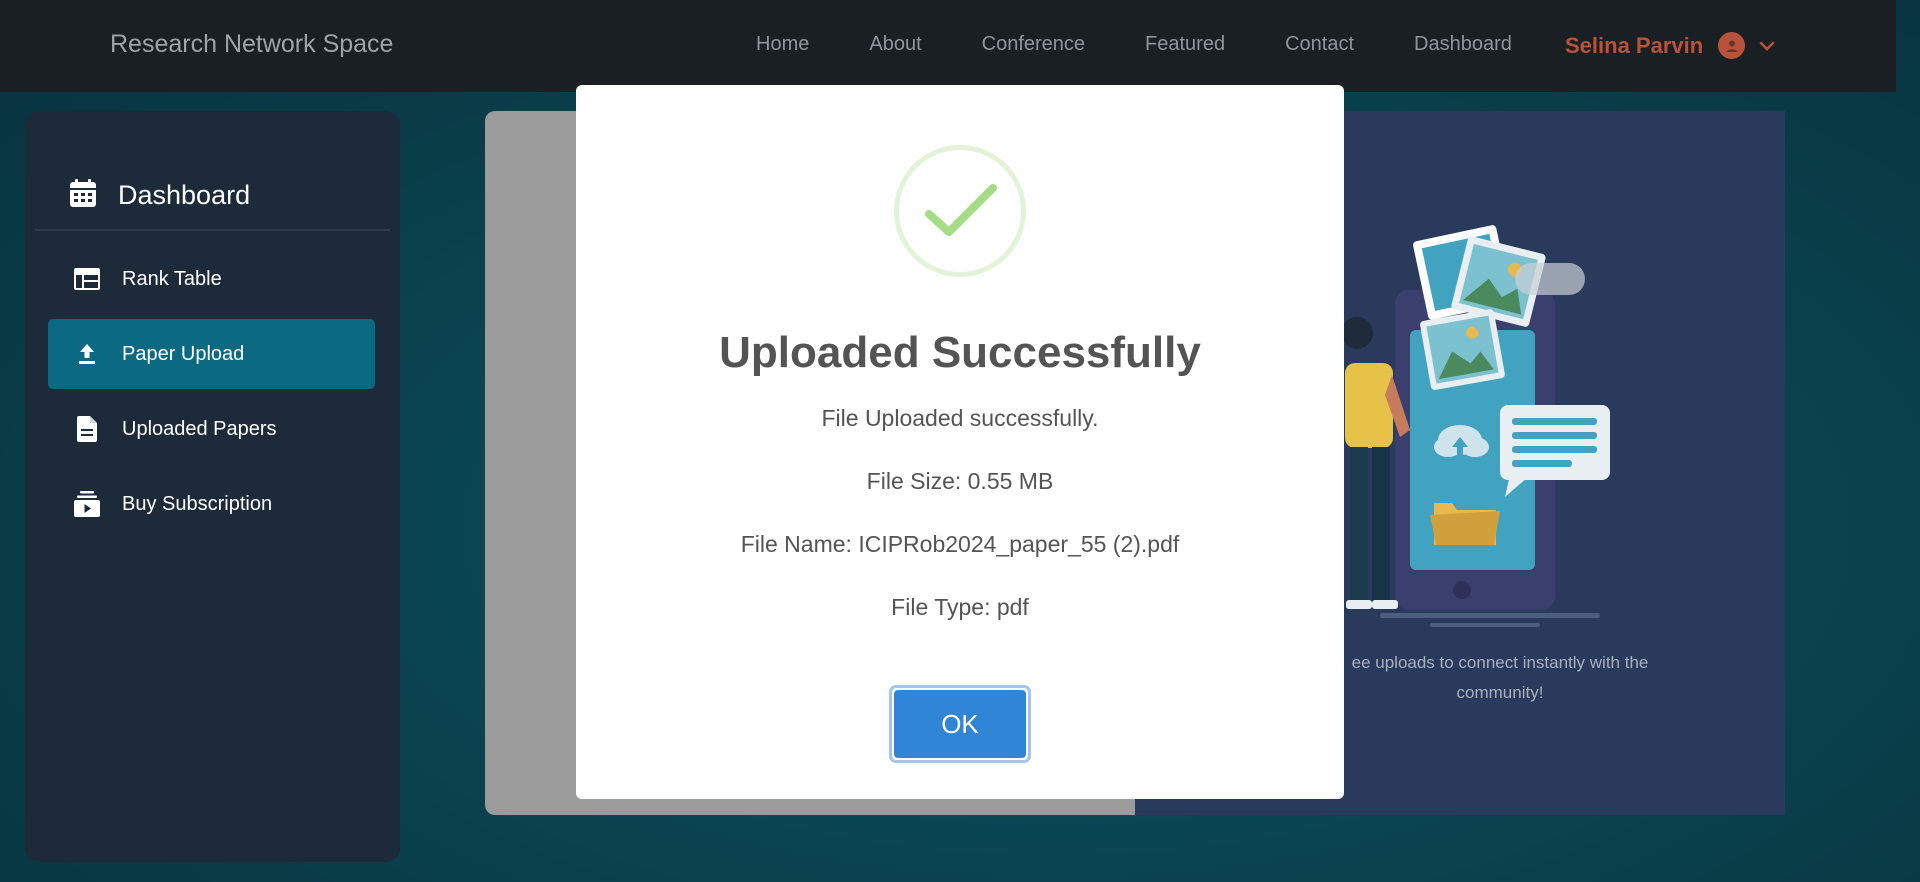  I want to click on upload-illustration, so click(1465, 427).